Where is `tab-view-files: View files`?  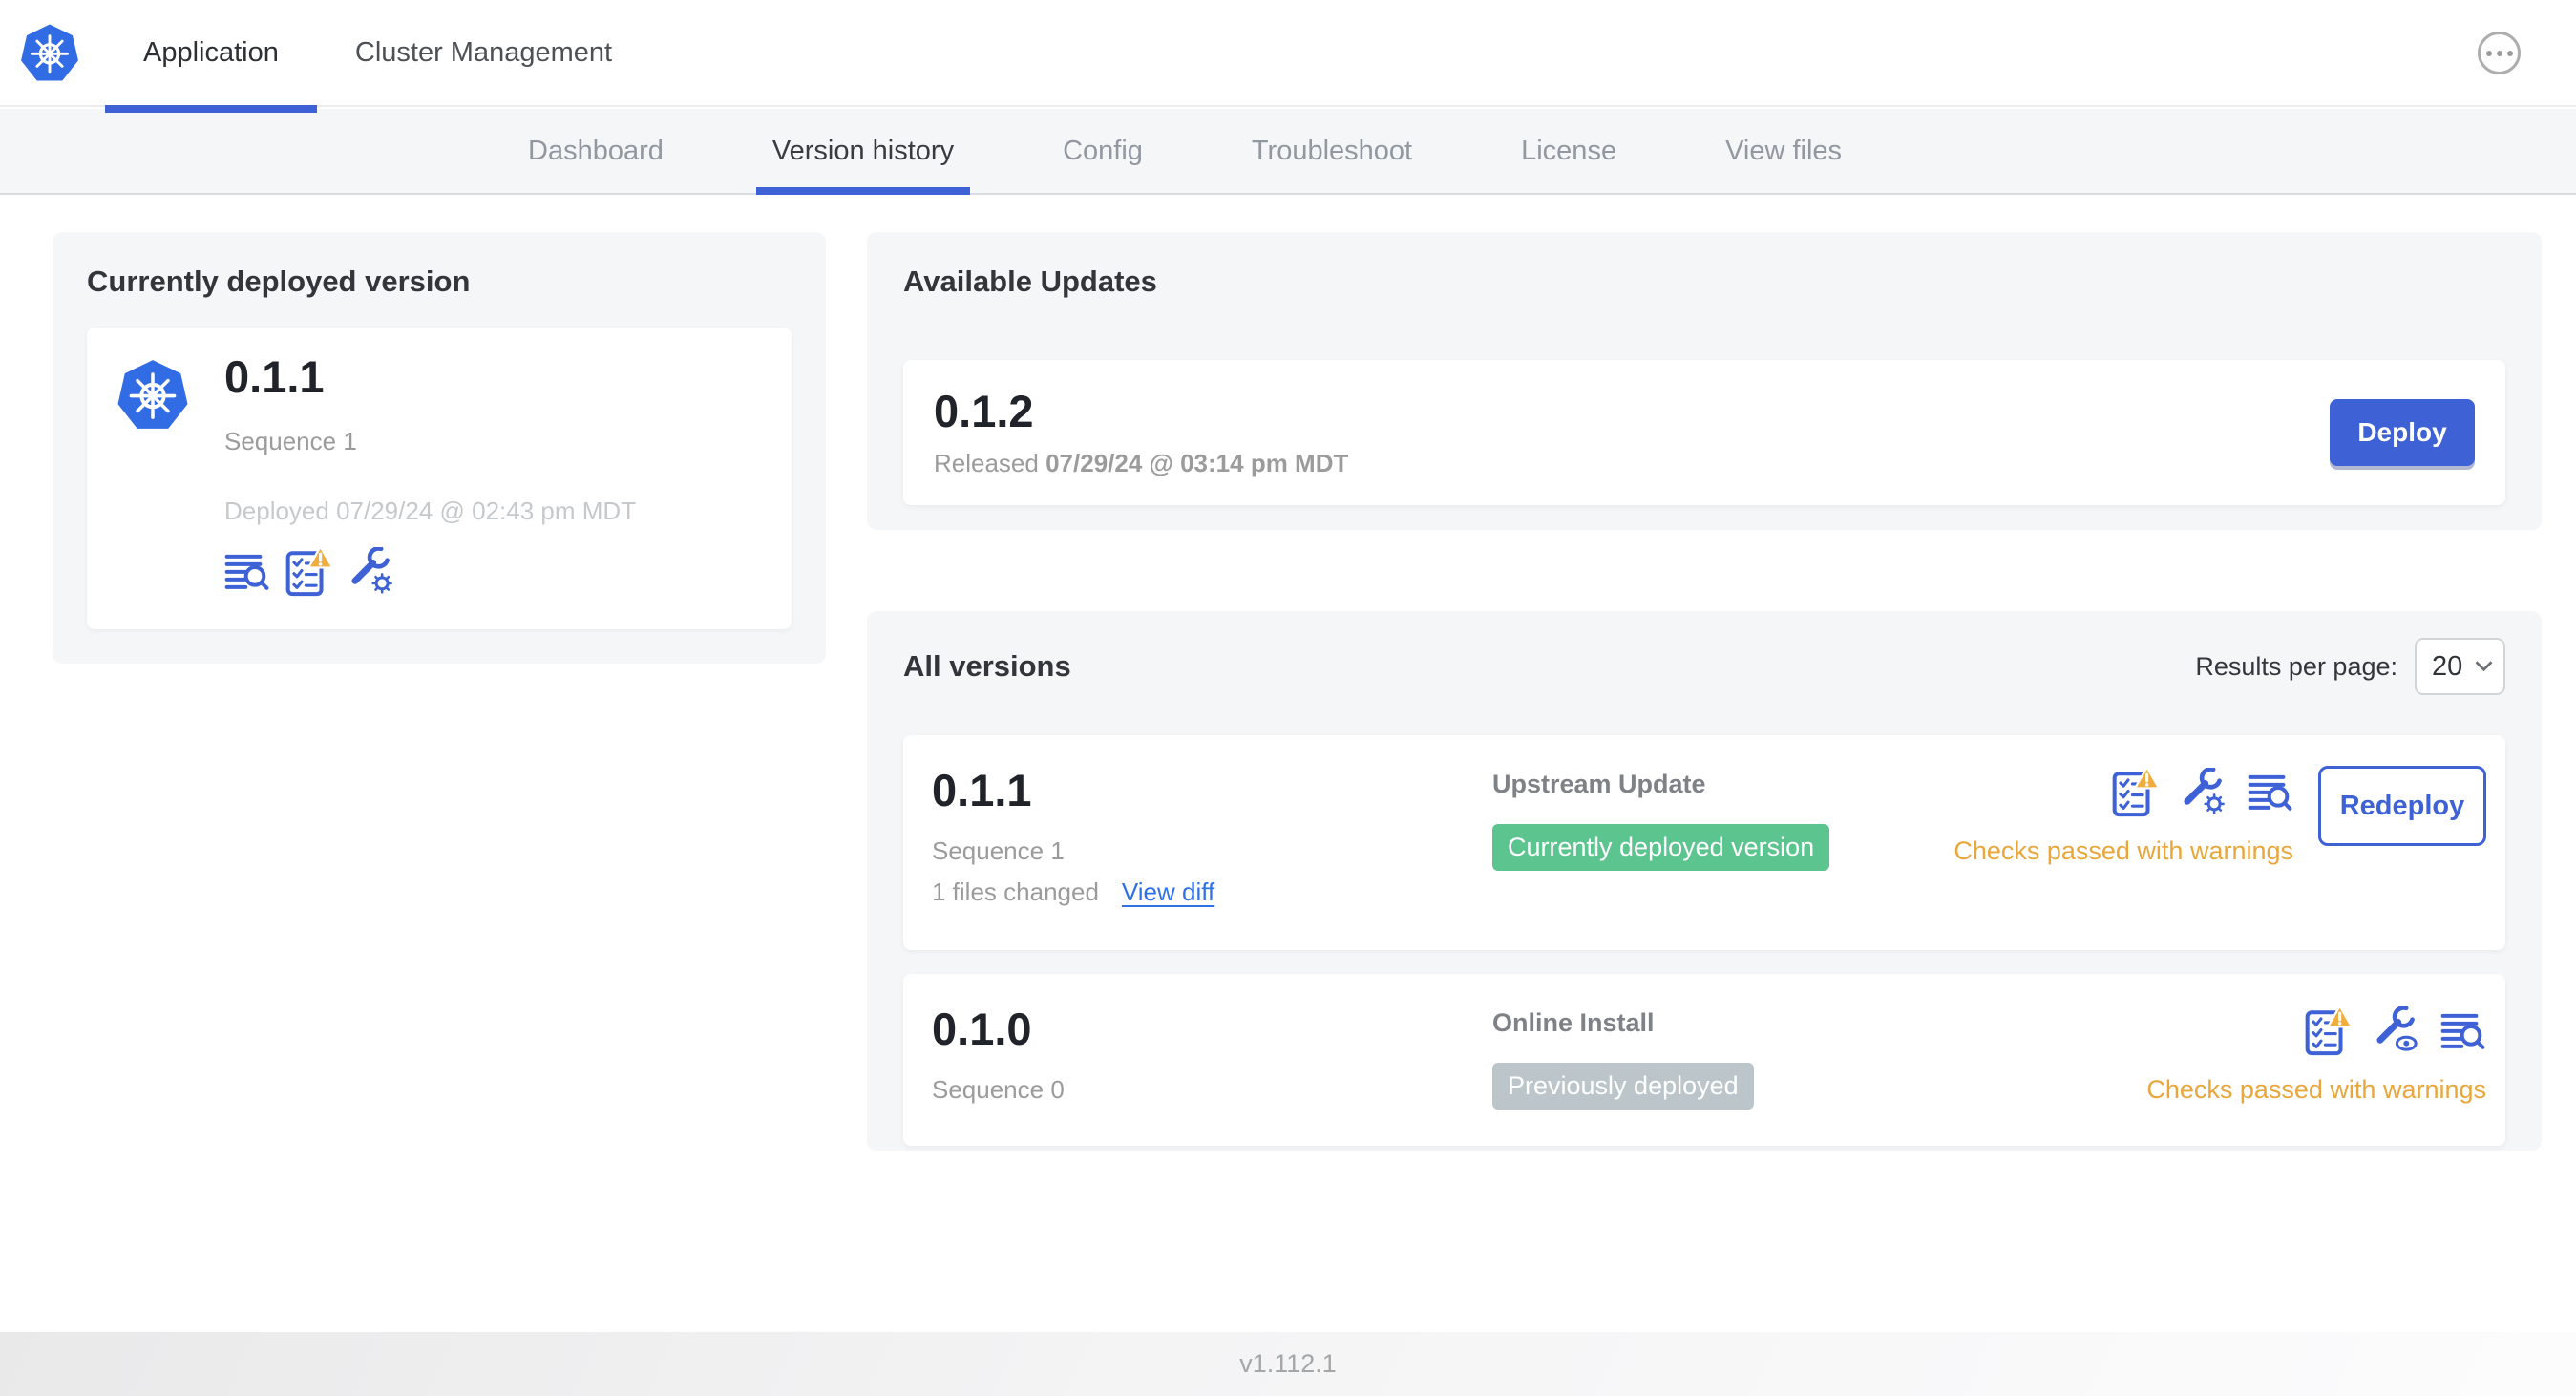 tab-view-files: View files is located at coordinates (1783, 151).